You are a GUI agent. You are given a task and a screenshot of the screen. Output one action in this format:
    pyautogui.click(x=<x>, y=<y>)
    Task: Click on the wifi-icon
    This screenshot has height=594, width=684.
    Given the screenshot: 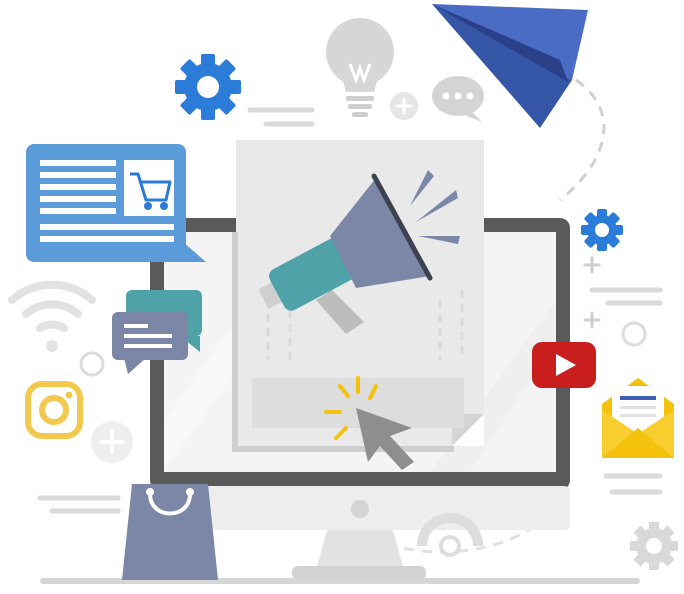 What is the action you would take?
    pyautogui.click(x=52, y=316)
    